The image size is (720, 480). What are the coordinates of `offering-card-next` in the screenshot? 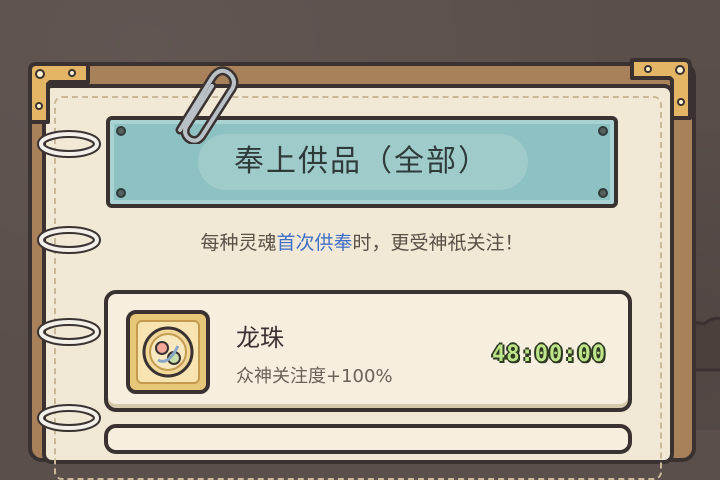 It's located at (368, 439).